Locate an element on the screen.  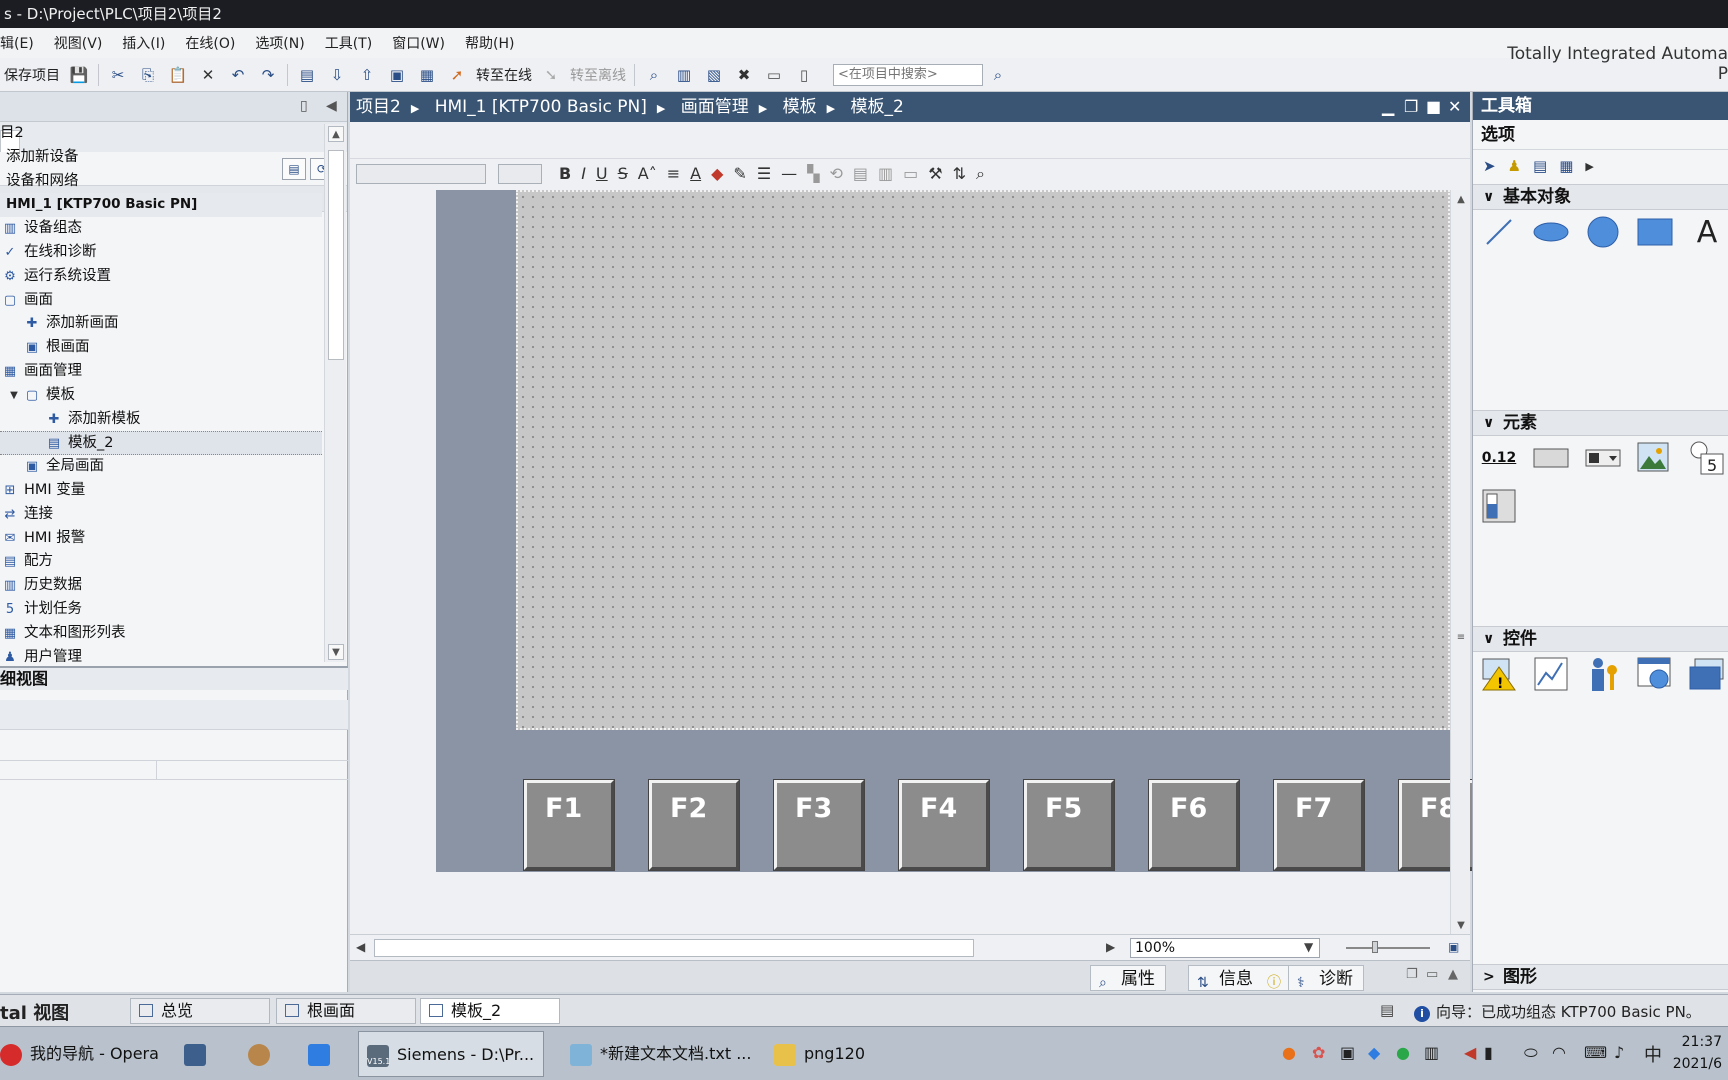
table-icon: ▦ is located at coordinates (1566, 166).